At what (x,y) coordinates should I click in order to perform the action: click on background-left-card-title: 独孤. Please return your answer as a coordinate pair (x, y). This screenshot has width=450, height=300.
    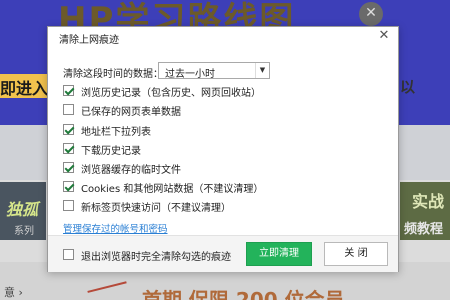
    Looking at the image, I should click on (22, 209).